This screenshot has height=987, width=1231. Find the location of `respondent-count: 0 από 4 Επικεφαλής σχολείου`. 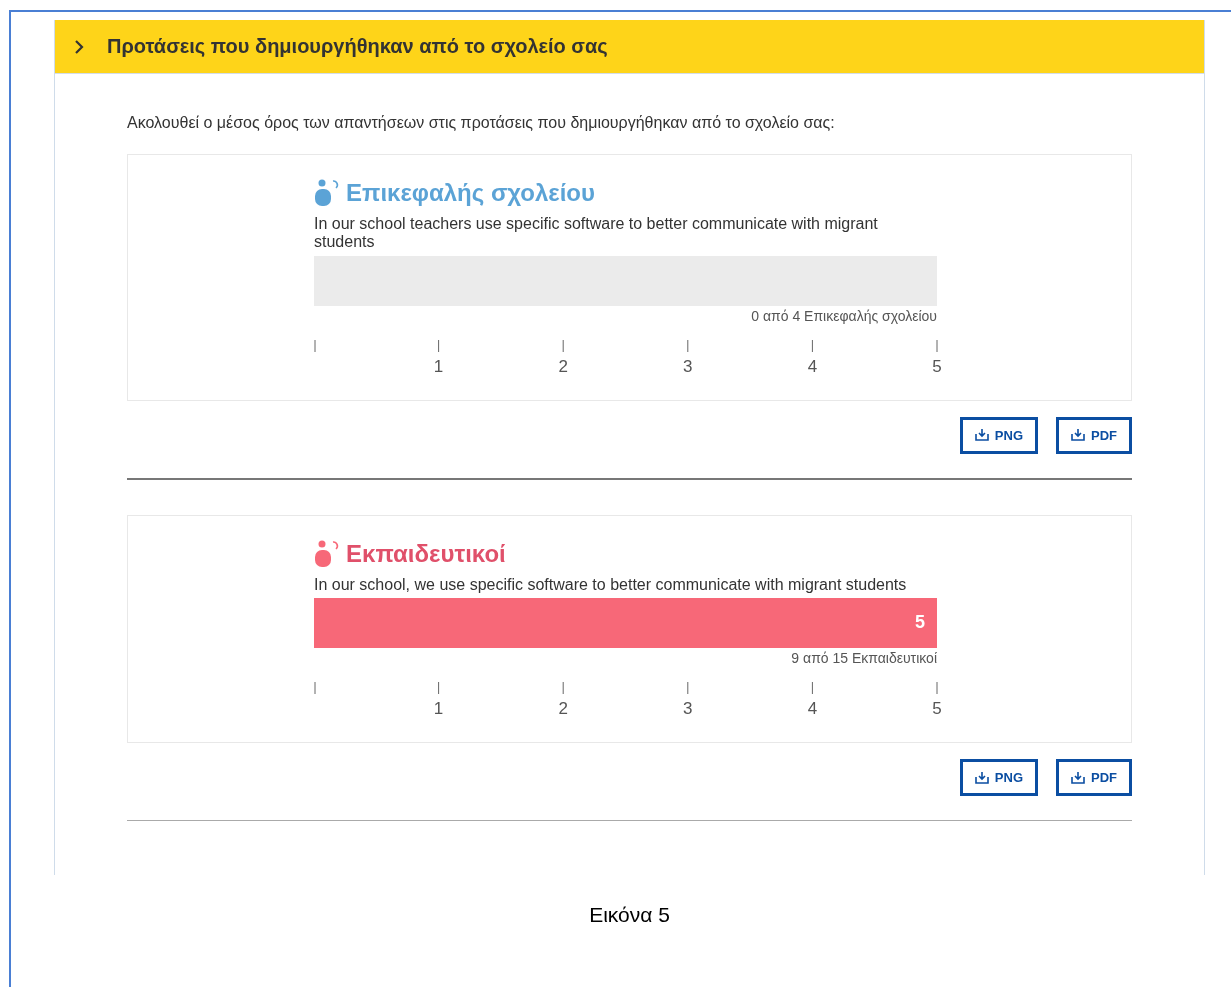

respondent-count: 0 από 4 Επικεφαλής σχολείου is located at coordinates (843, 315).